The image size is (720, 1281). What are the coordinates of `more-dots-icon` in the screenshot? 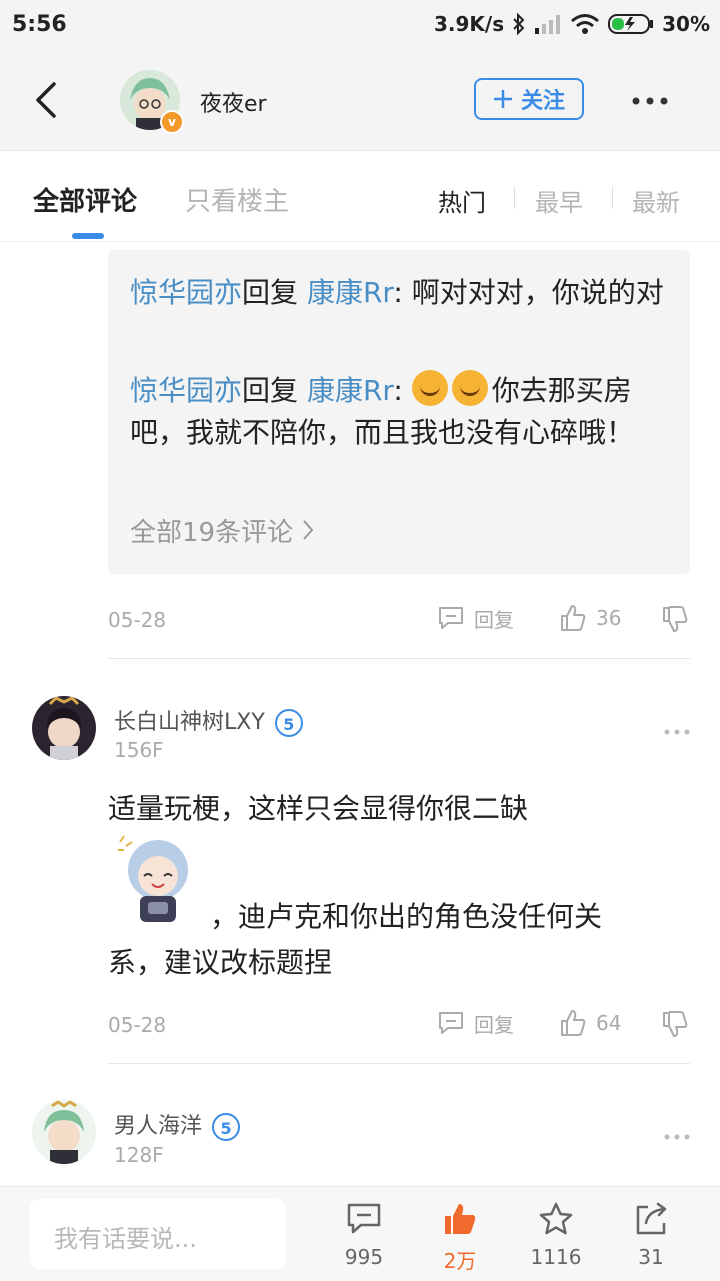 It's located at (650, 101).